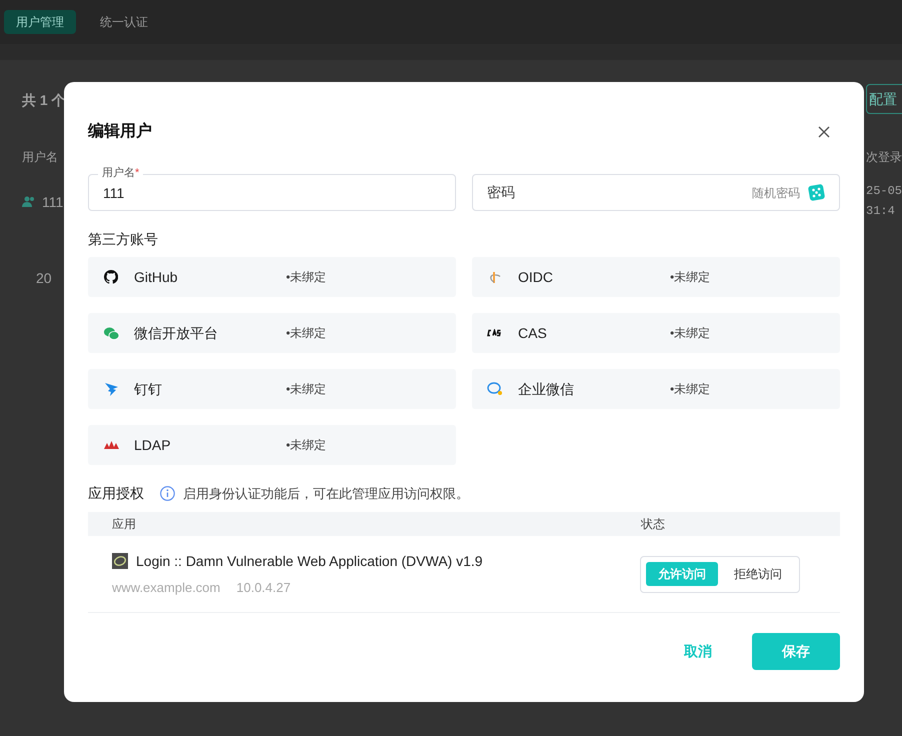 The image size is (902, 736). Describe the element at coordinates (153, 445) in the screenshot. I see `account-name: LDAP` at that location.